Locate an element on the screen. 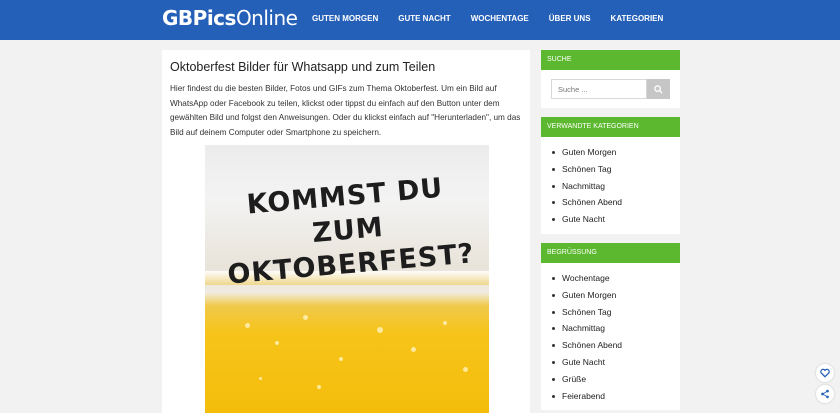  search-widget-title: SUCHE is located at coordinates (610, 60).